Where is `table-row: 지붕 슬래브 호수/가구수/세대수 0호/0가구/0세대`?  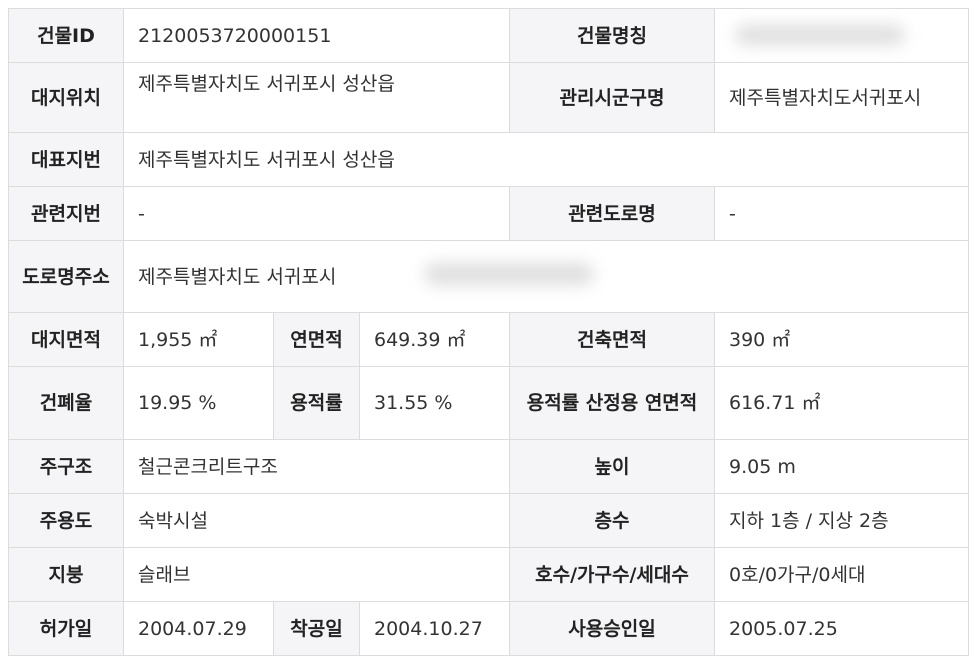
table-row: 지붕 슬래브 호수/가구수/세대수 0호/0가구/0세대 is located at coordinates (488, 574).